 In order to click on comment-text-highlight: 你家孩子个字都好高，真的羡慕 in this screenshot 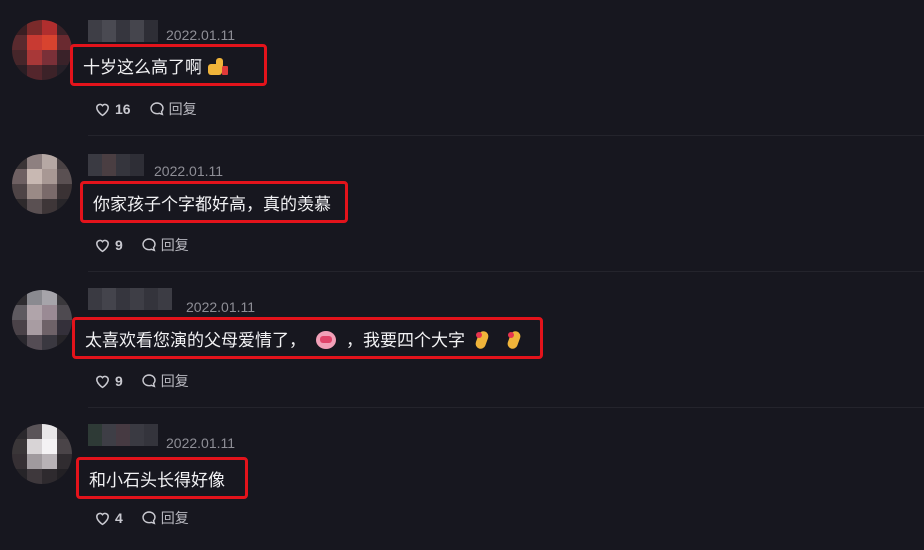, I will do `click(214, 202)`.